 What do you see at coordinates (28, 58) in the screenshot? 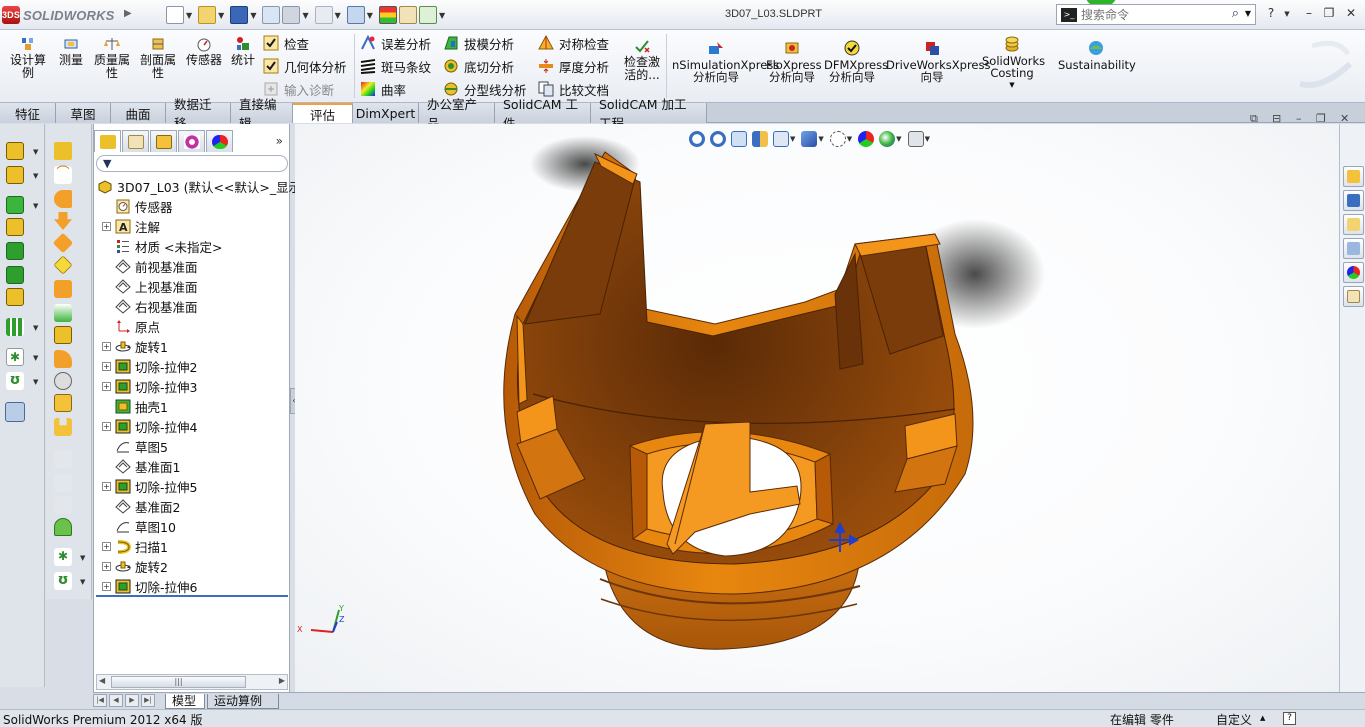
I see `design-study-button: 设计算例` at bounding box center [28, 58].